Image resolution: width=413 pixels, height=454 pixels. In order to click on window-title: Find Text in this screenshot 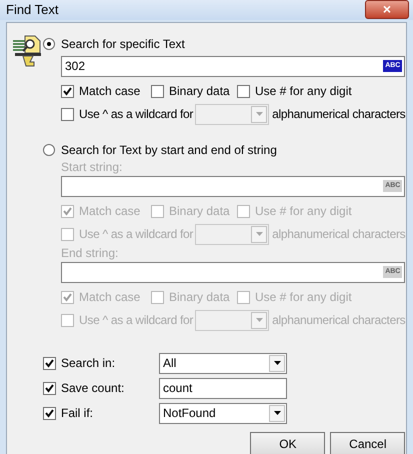, I will do `click(32, 10)`.